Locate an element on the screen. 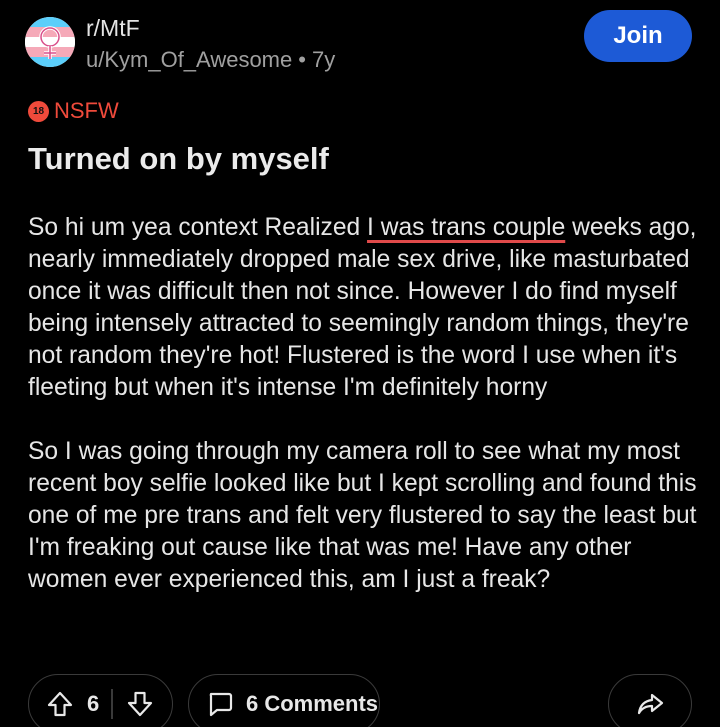 This screenshot has width=720, height=727. vote-control: 6 is located at coordinates (100, 700).